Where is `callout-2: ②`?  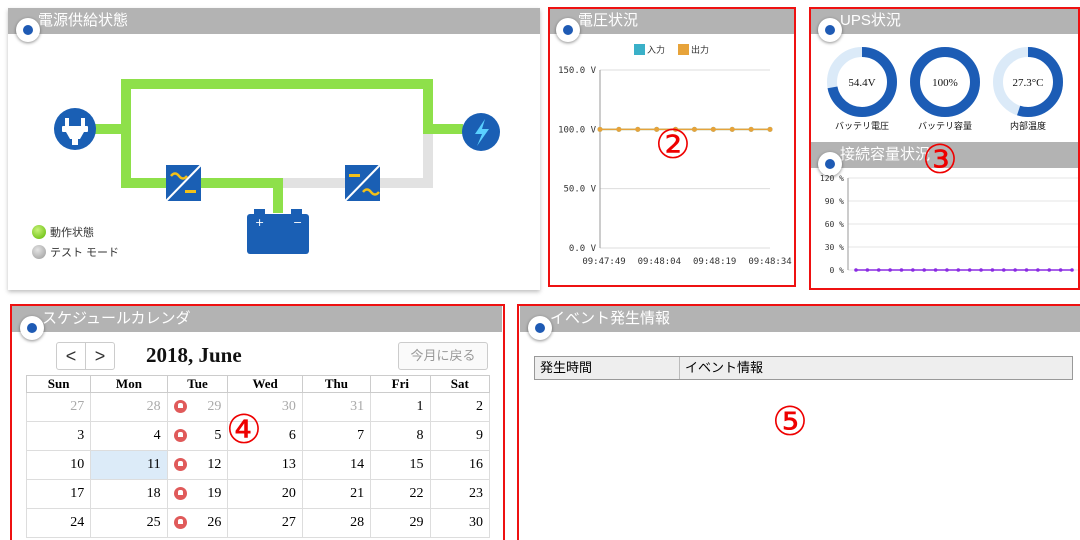
callout-2: ② is located at coordinates (673, 145).